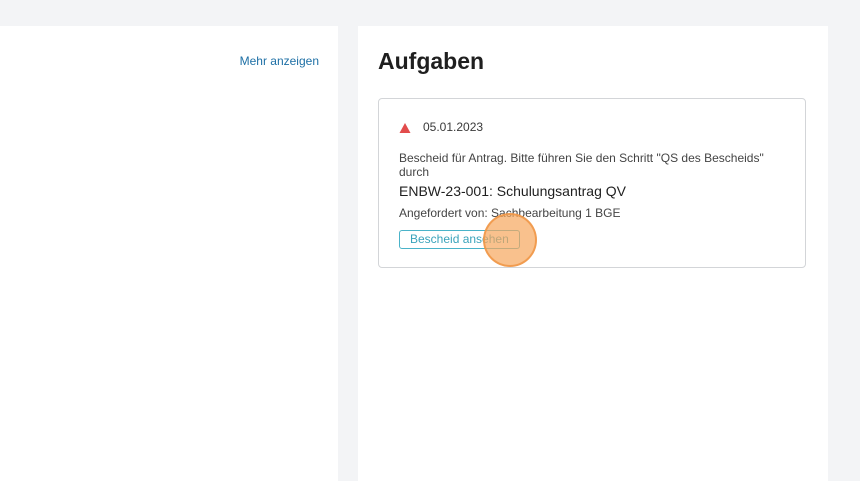 The image size is (860, 481). I want to click on task-card-header: 05.01.2023, so click(441, 127).